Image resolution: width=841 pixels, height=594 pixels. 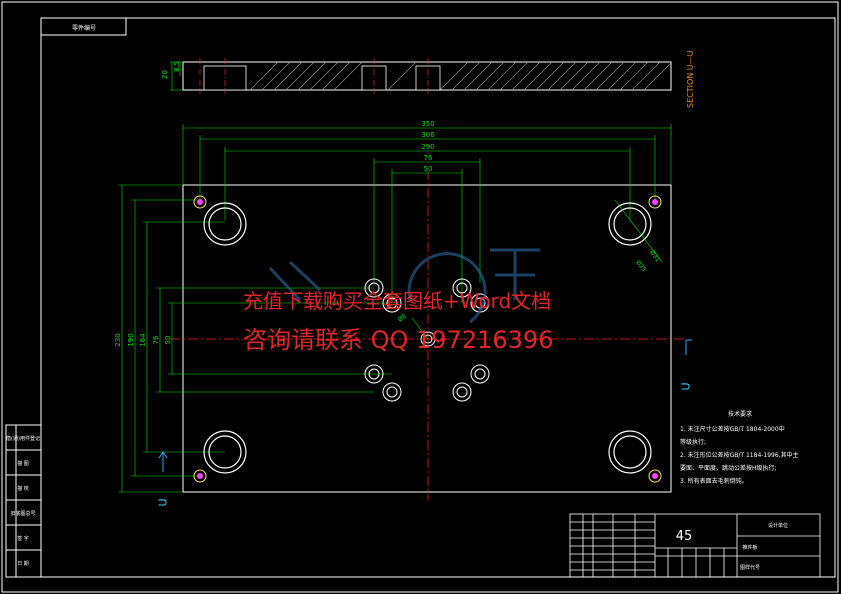 I want to click on svg-text: 描 校, so click(x=23, y=488).